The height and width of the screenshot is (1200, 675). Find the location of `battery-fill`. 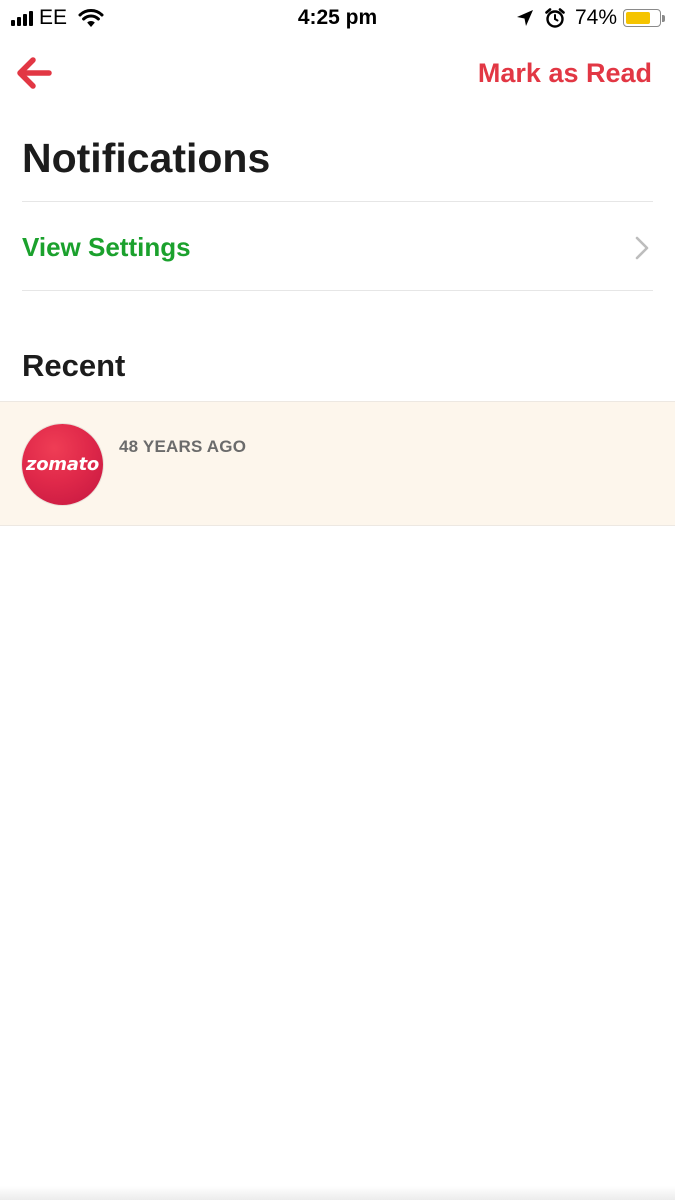

battery-fill is located at coordinates (638, 18).